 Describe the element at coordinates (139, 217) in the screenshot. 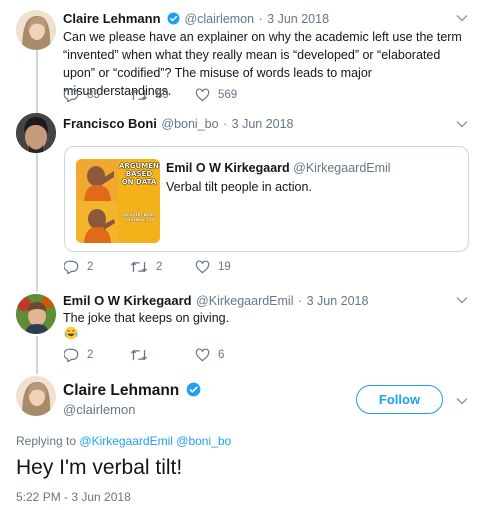

I see `meme-caption-bottom: ARGUMENT BASED ON VERBAL TILT` at that location.